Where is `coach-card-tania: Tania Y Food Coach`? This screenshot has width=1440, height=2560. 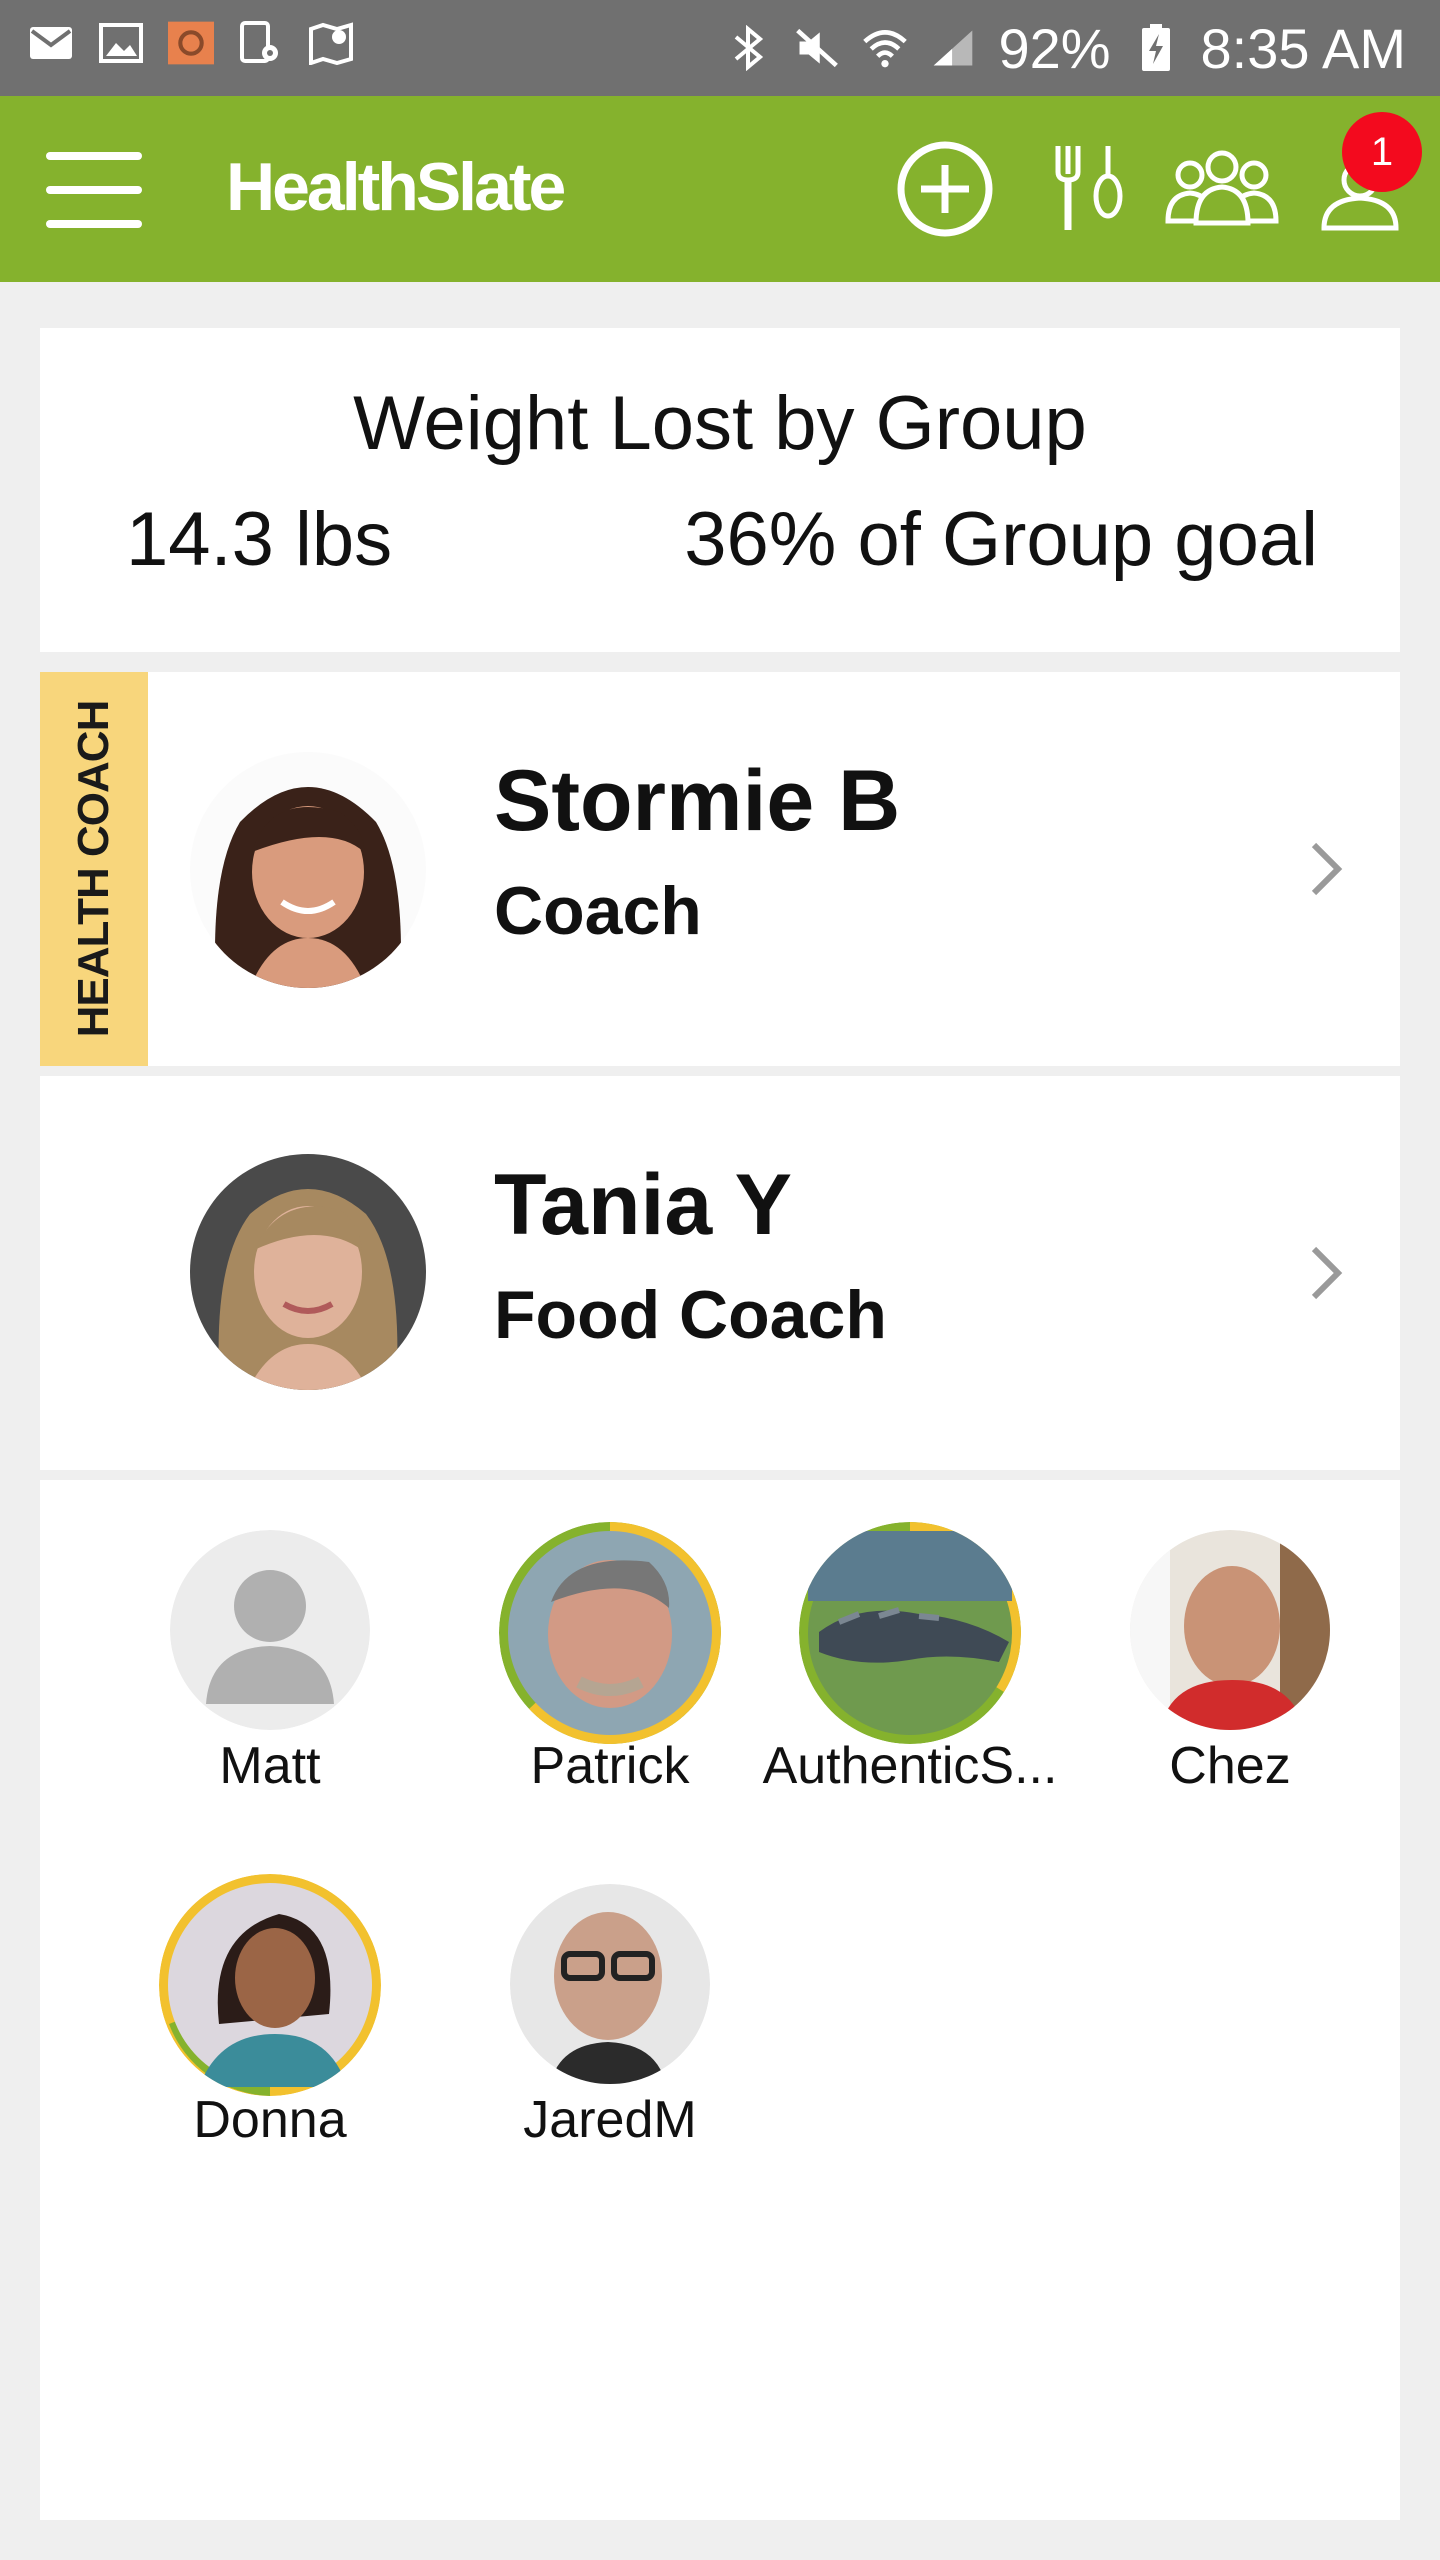 coach-card-tania: Tania Y Food Coach is located at coordinates (720, 1273).